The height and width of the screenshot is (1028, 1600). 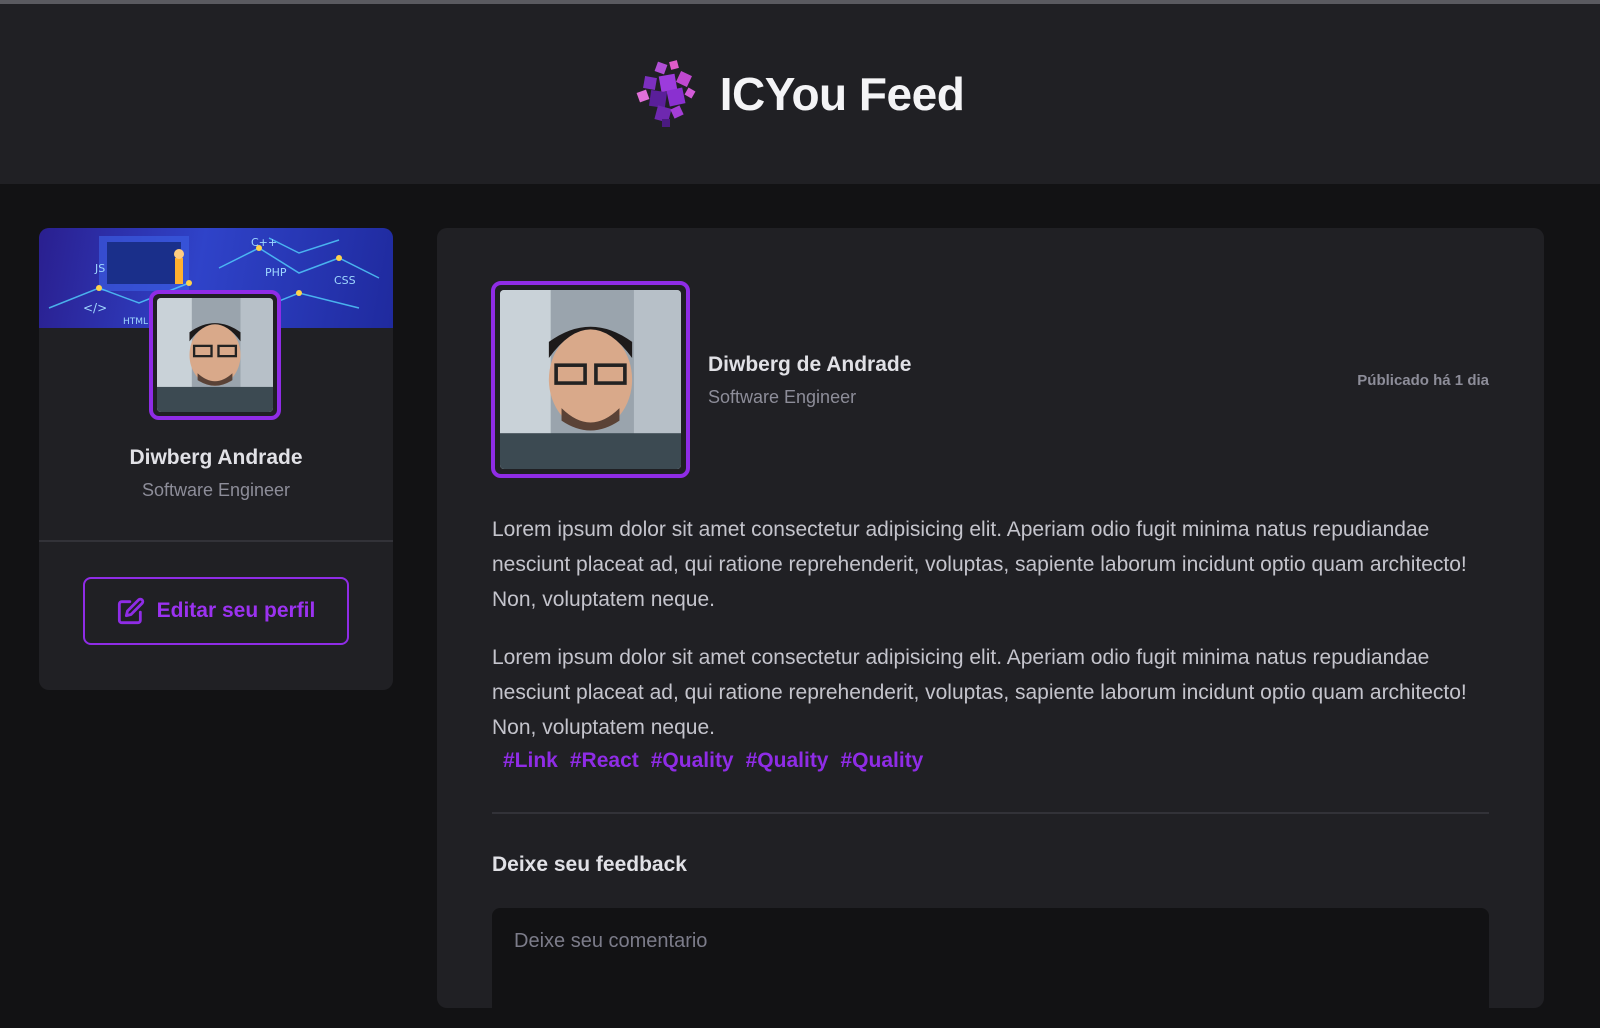 What do you see at coordinates (810, 364) in the screenshot?
I see `post-author-name: Diwberg de Andrade` at bounding box center [810, 364].